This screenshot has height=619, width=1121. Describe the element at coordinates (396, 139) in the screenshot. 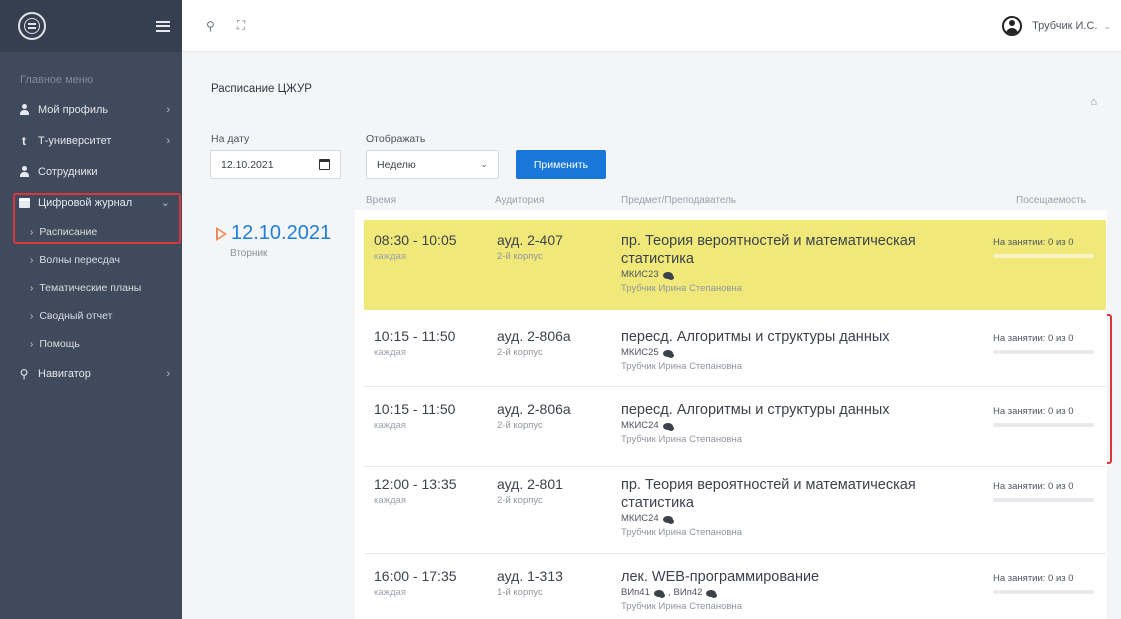

I see `display-label: Отображать` at that location.